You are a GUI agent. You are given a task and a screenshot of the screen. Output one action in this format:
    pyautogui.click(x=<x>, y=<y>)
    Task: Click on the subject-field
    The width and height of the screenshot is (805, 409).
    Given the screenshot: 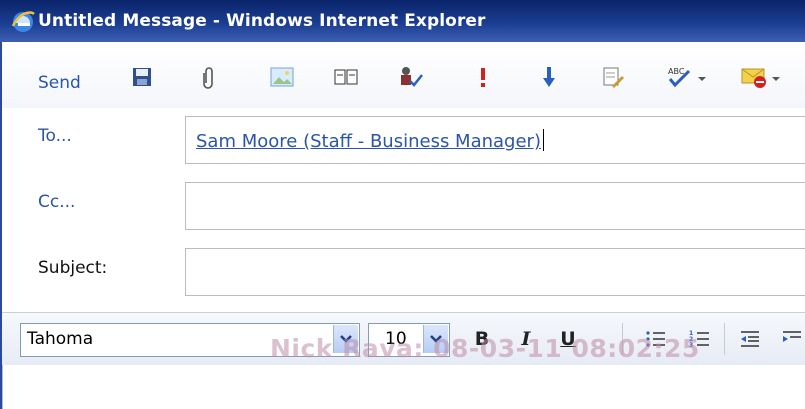 What is the action you would take?
    pyautogui.click(x=495, y=272)
    